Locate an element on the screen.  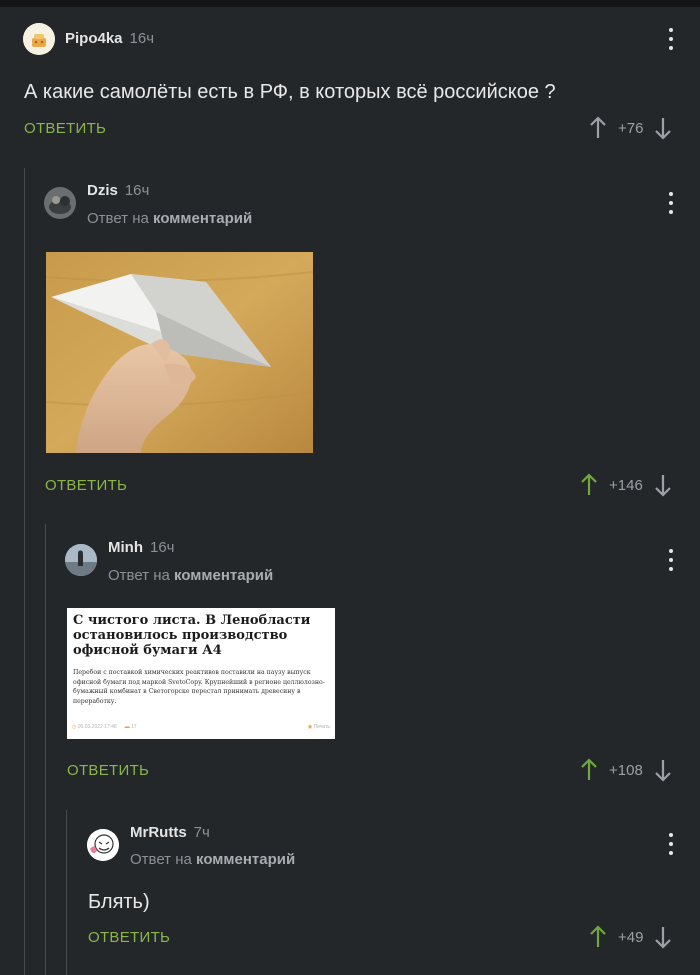
rating-score: +49 is located at coordinates (631, 937).